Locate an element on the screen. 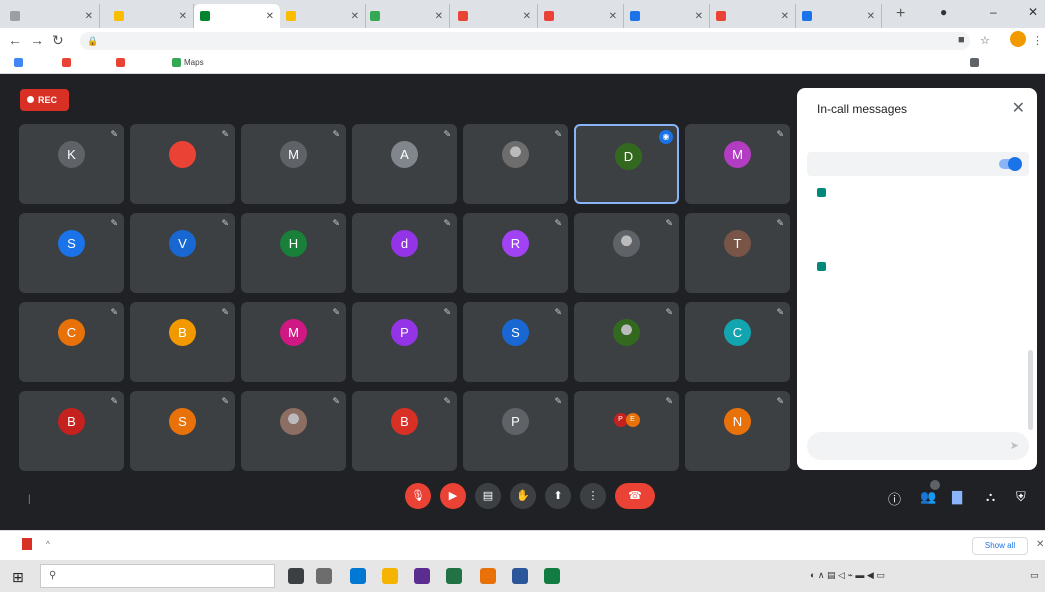 The width and height of the screenshot is (1045, 592). raise-hand-button: ✋ is located at coordinates (523, 496).